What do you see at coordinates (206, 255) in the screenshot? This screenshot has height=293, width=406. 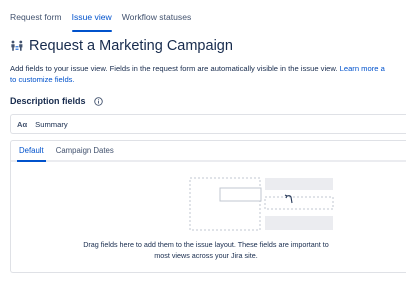 I see `empty-message-line2: most views across your Jira site.` at bounding box center [206, 255].